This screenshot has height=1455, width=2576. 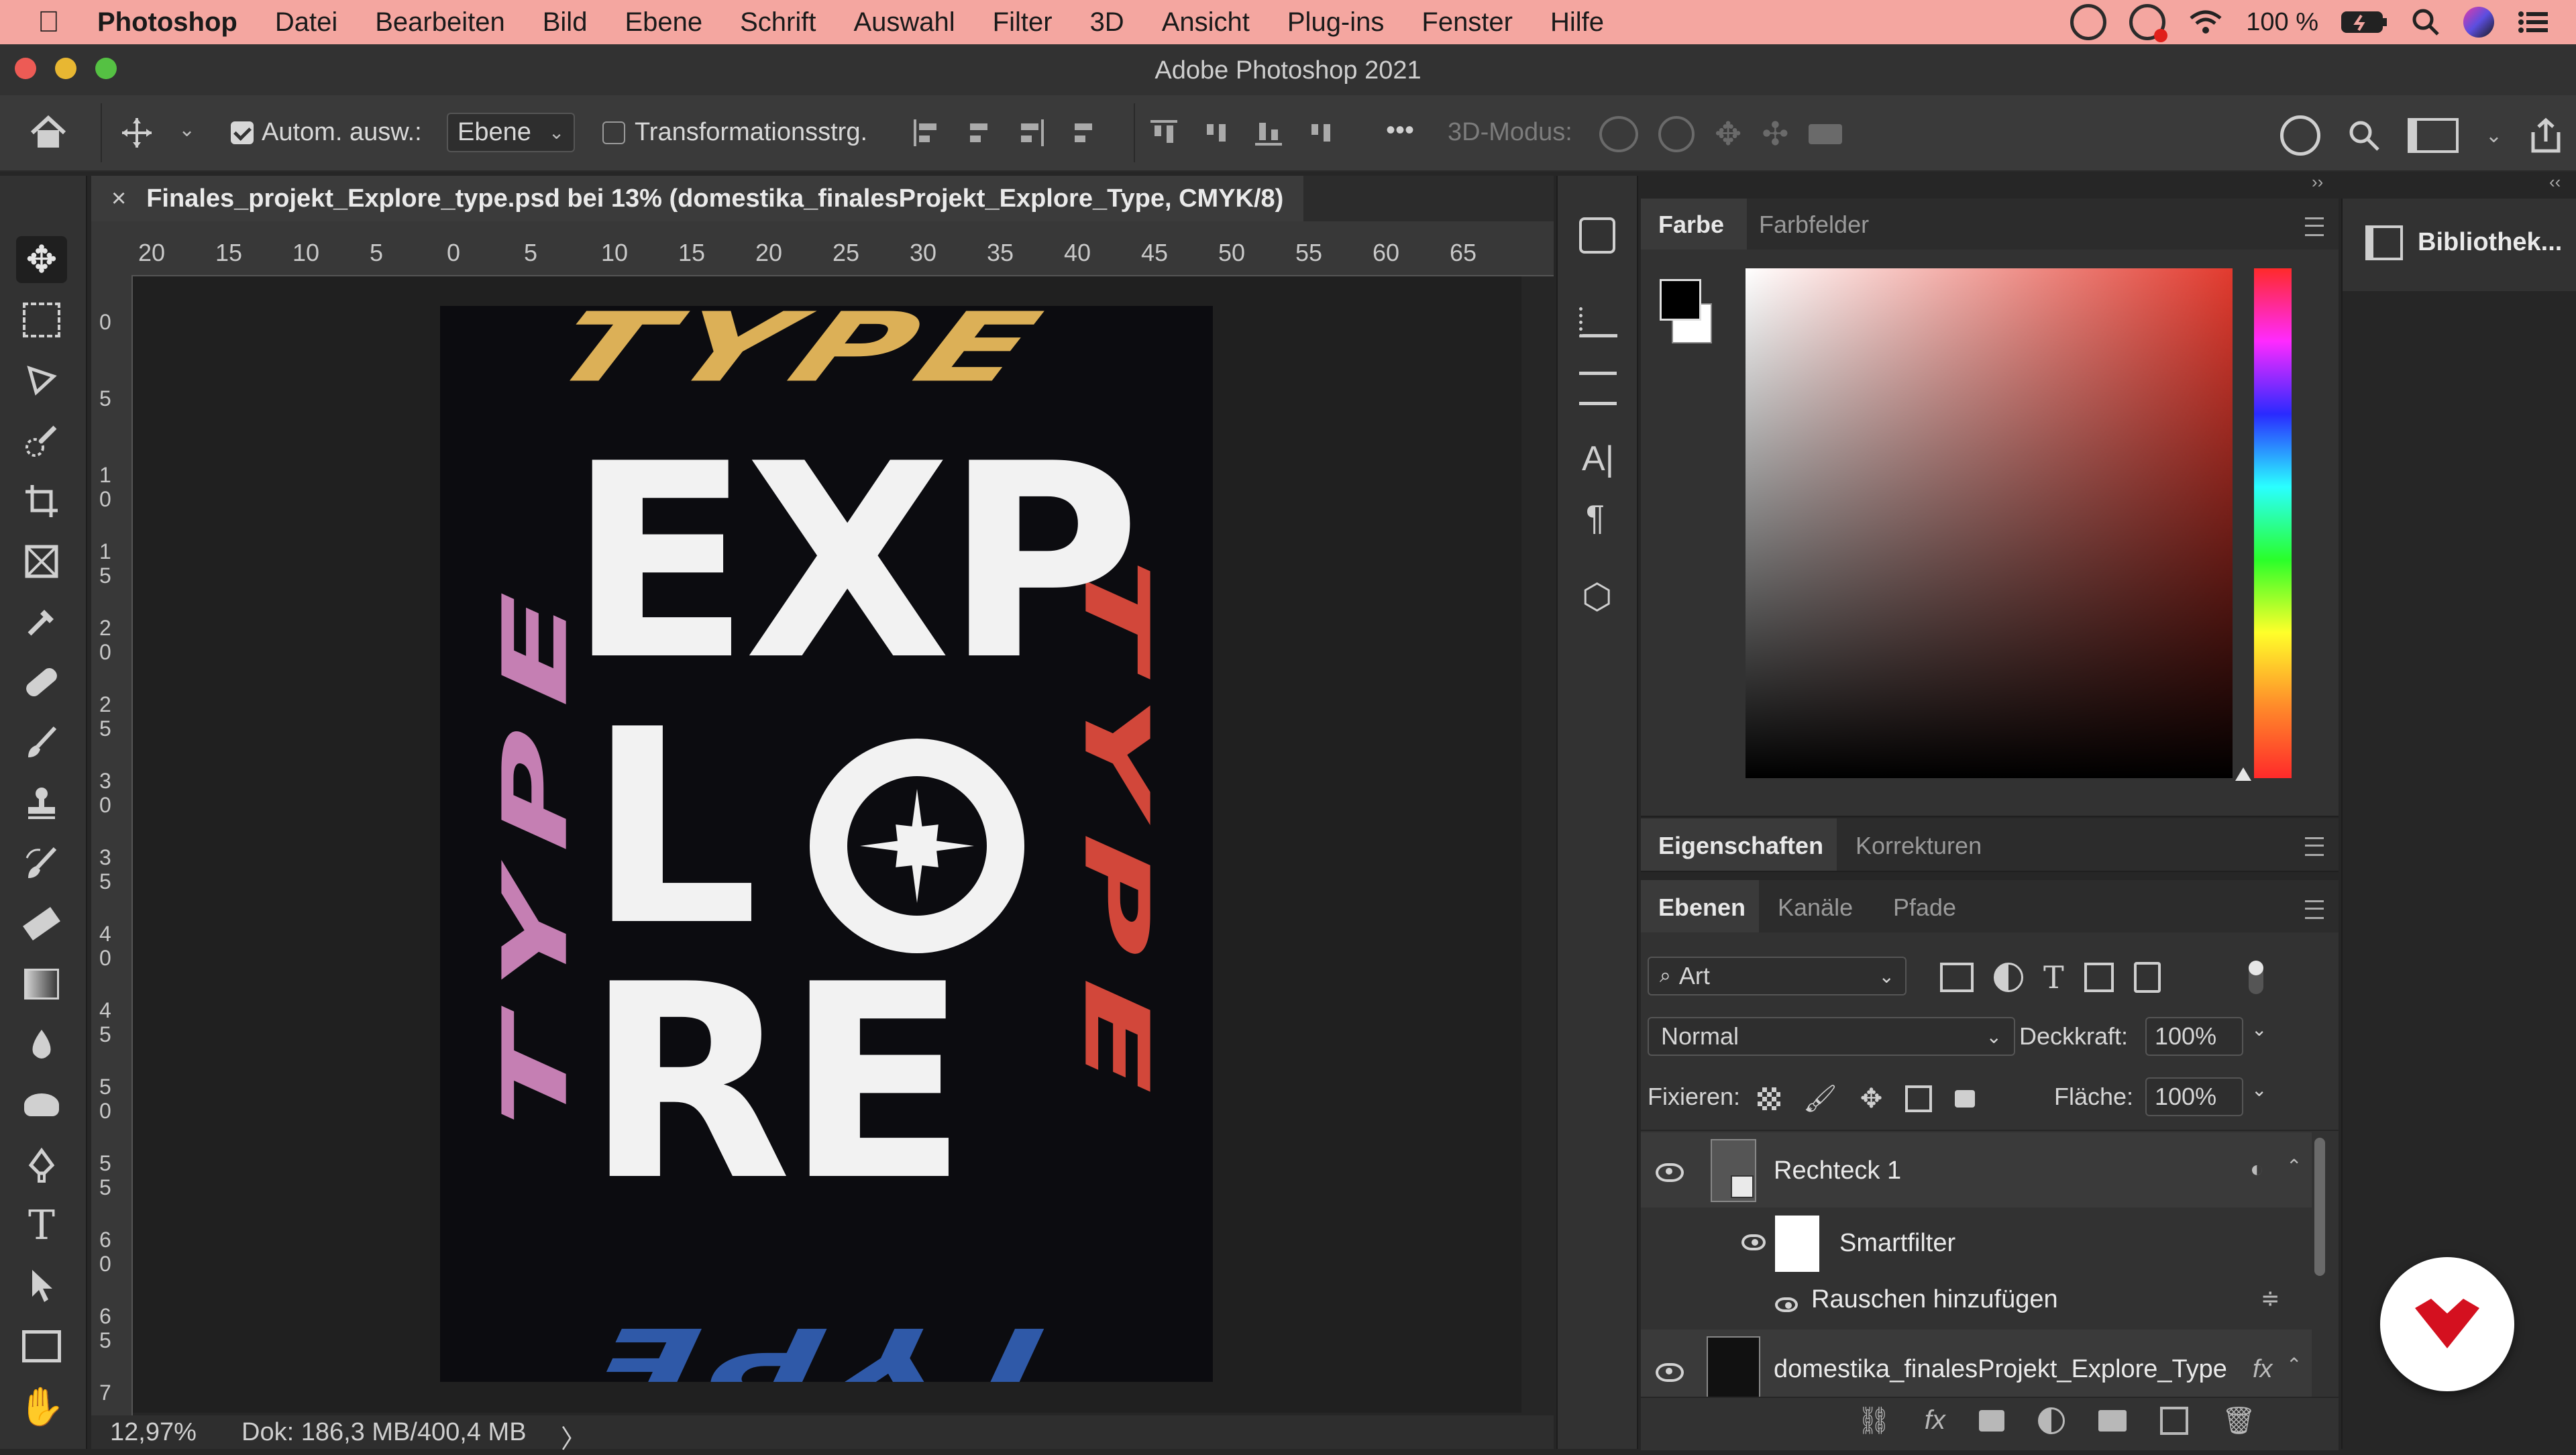 What do you see at coordinates (2000, 1369) in the screenshot?
I see `layer-name: domestika_finalesProjekt_Explore_Type` at bounding box center [2000, 1369].